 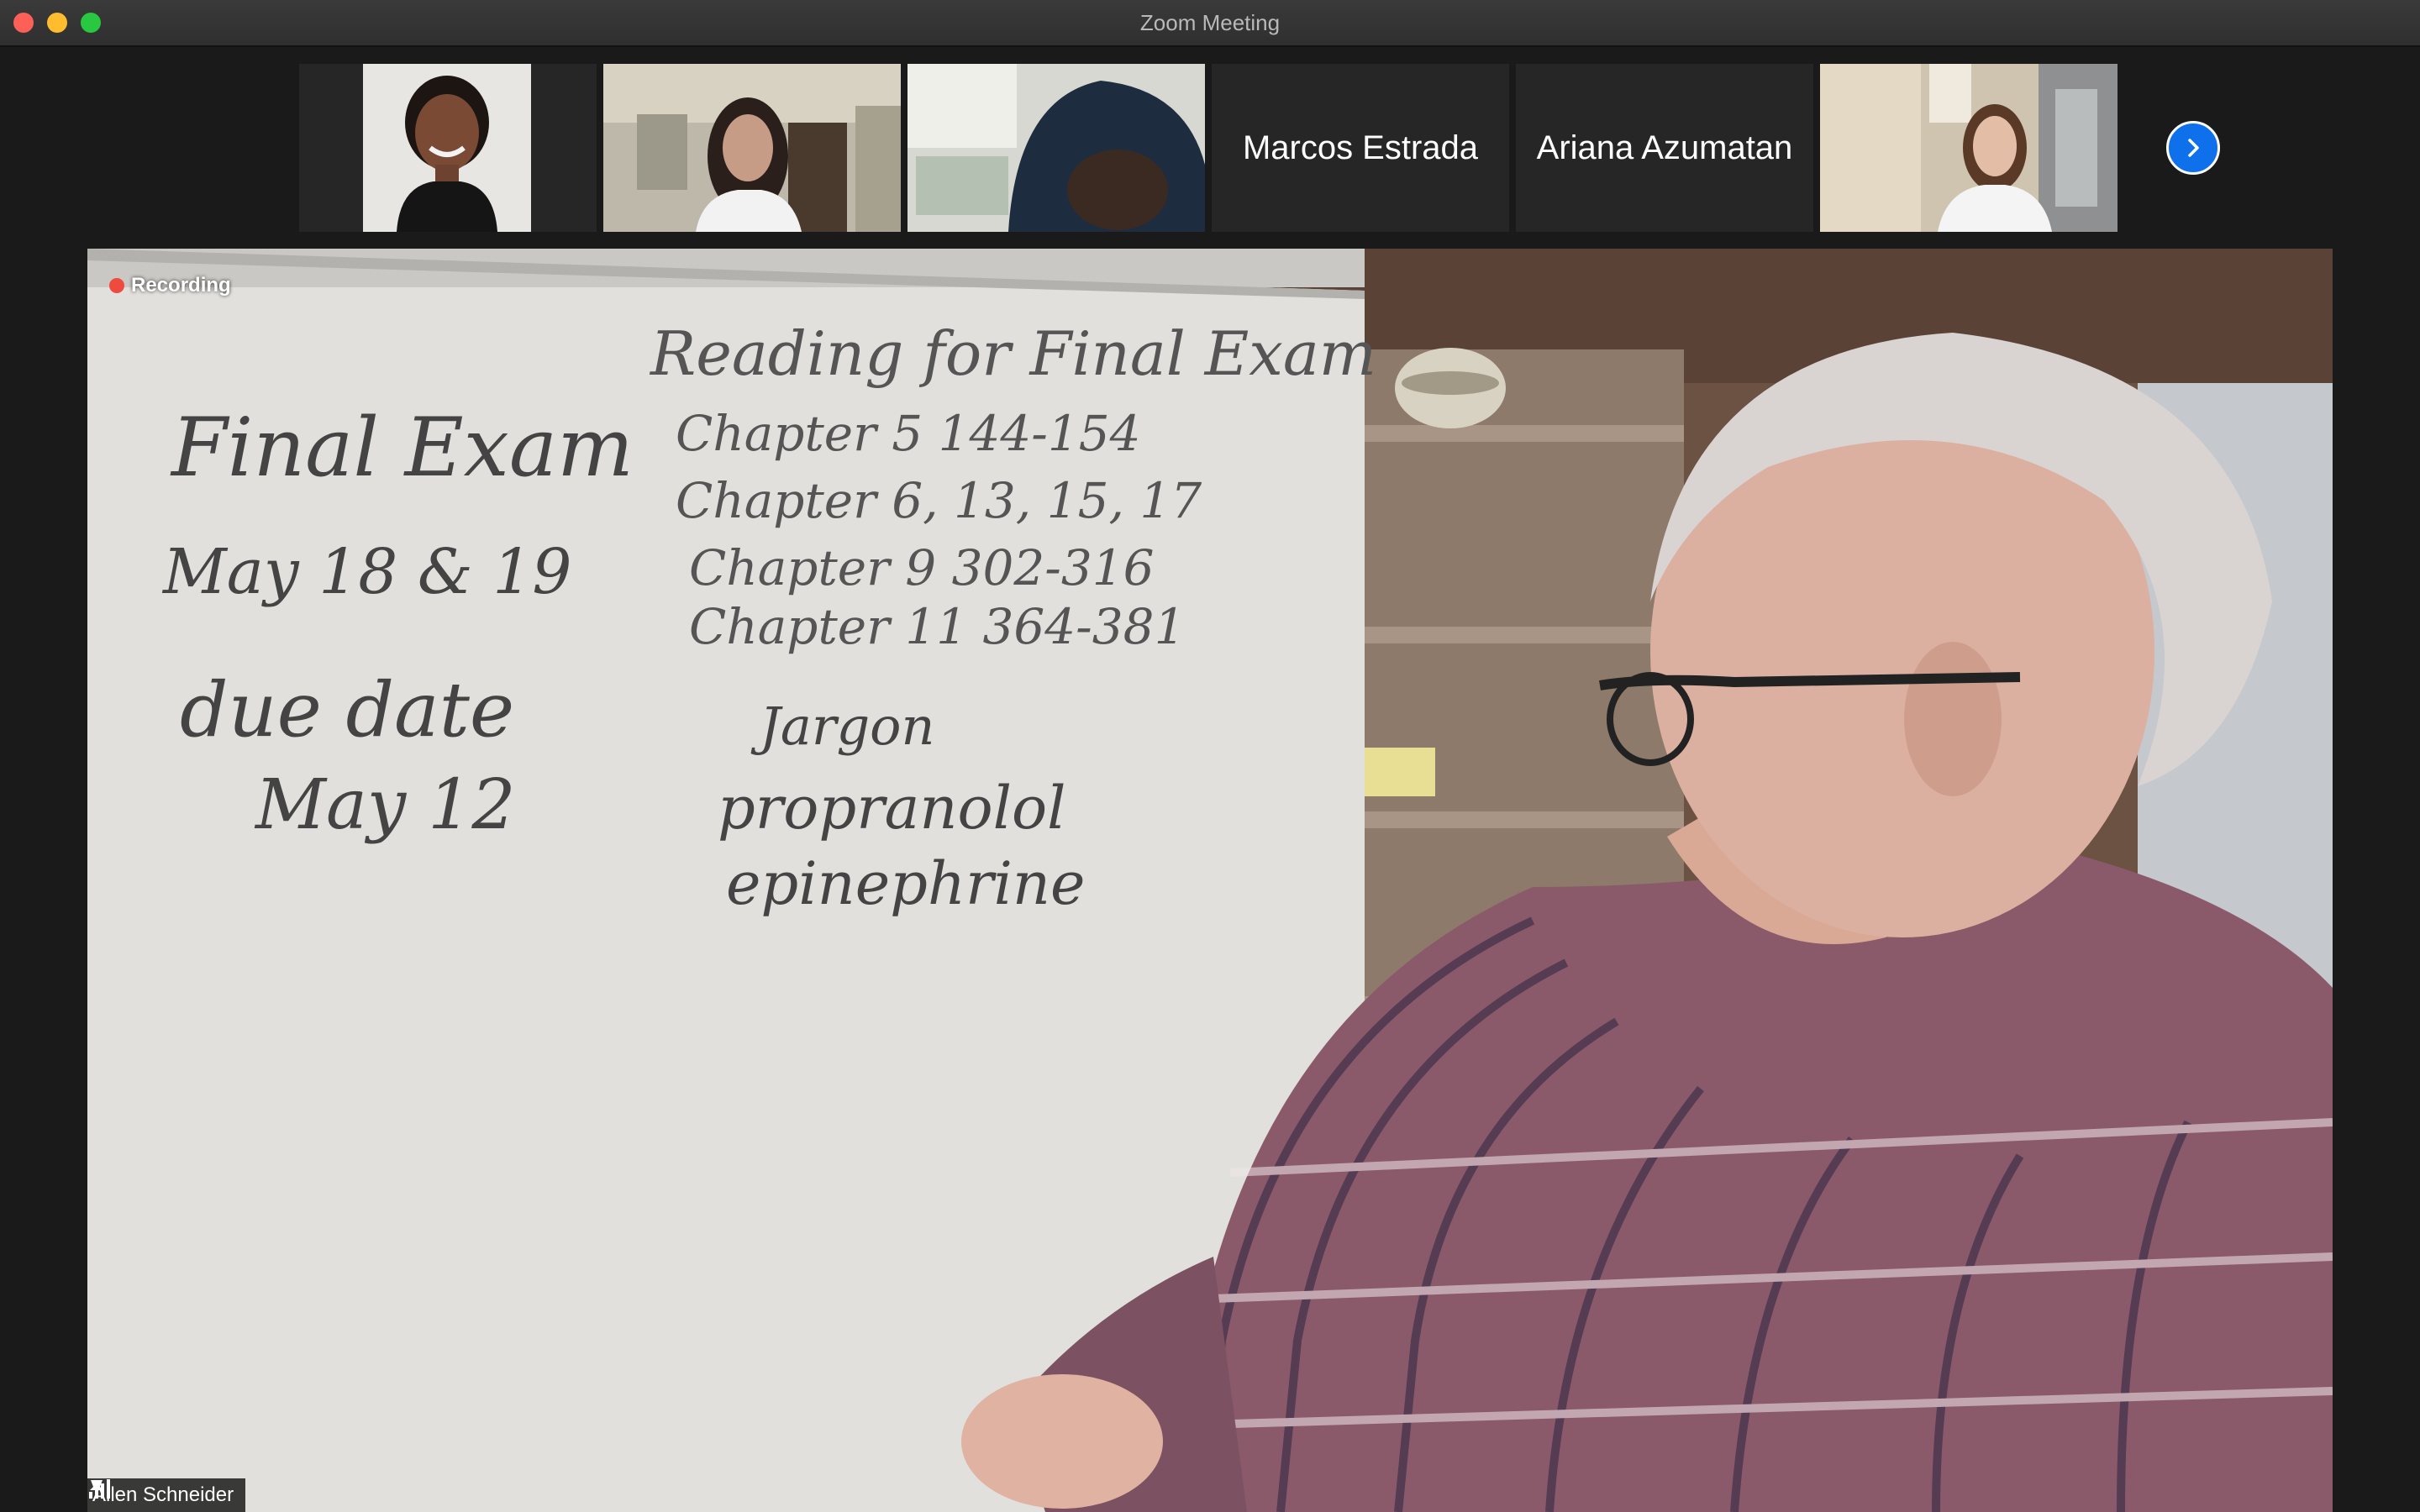 I want to click on whiteboard-text: Chapter 11 364-381, so click(x=937, y=626).